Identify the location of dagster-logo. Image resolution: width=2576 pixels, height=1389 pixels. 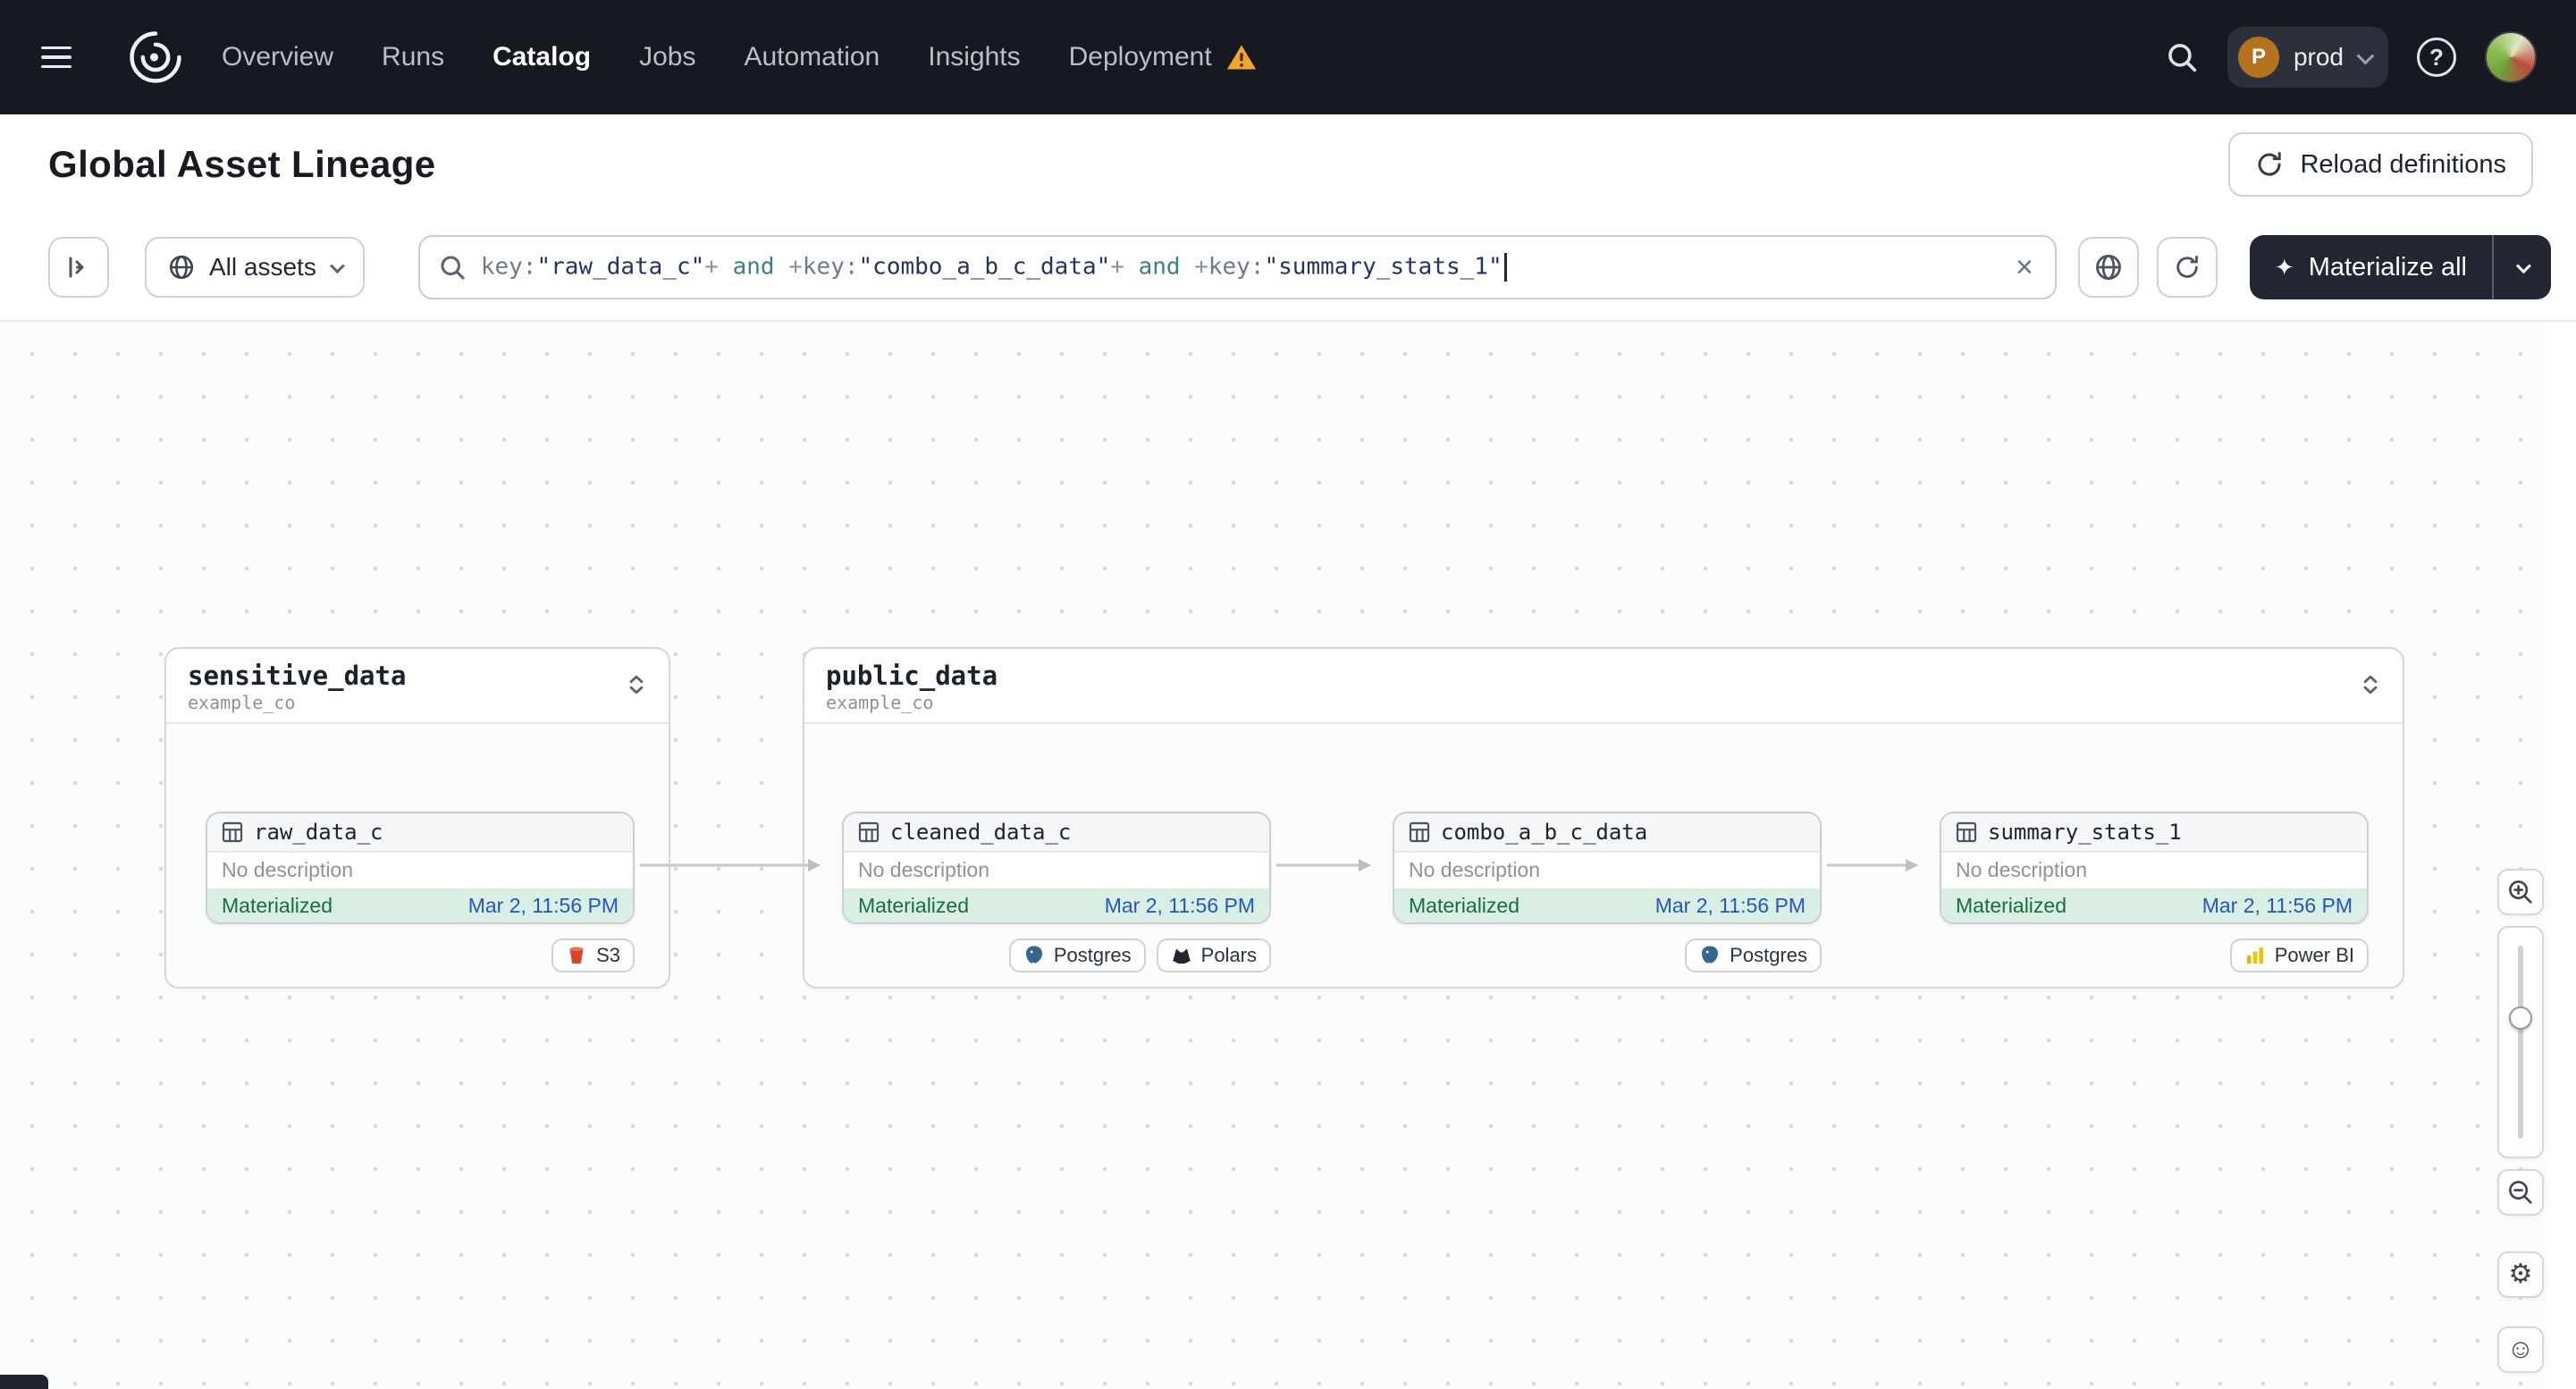
(155, 57).